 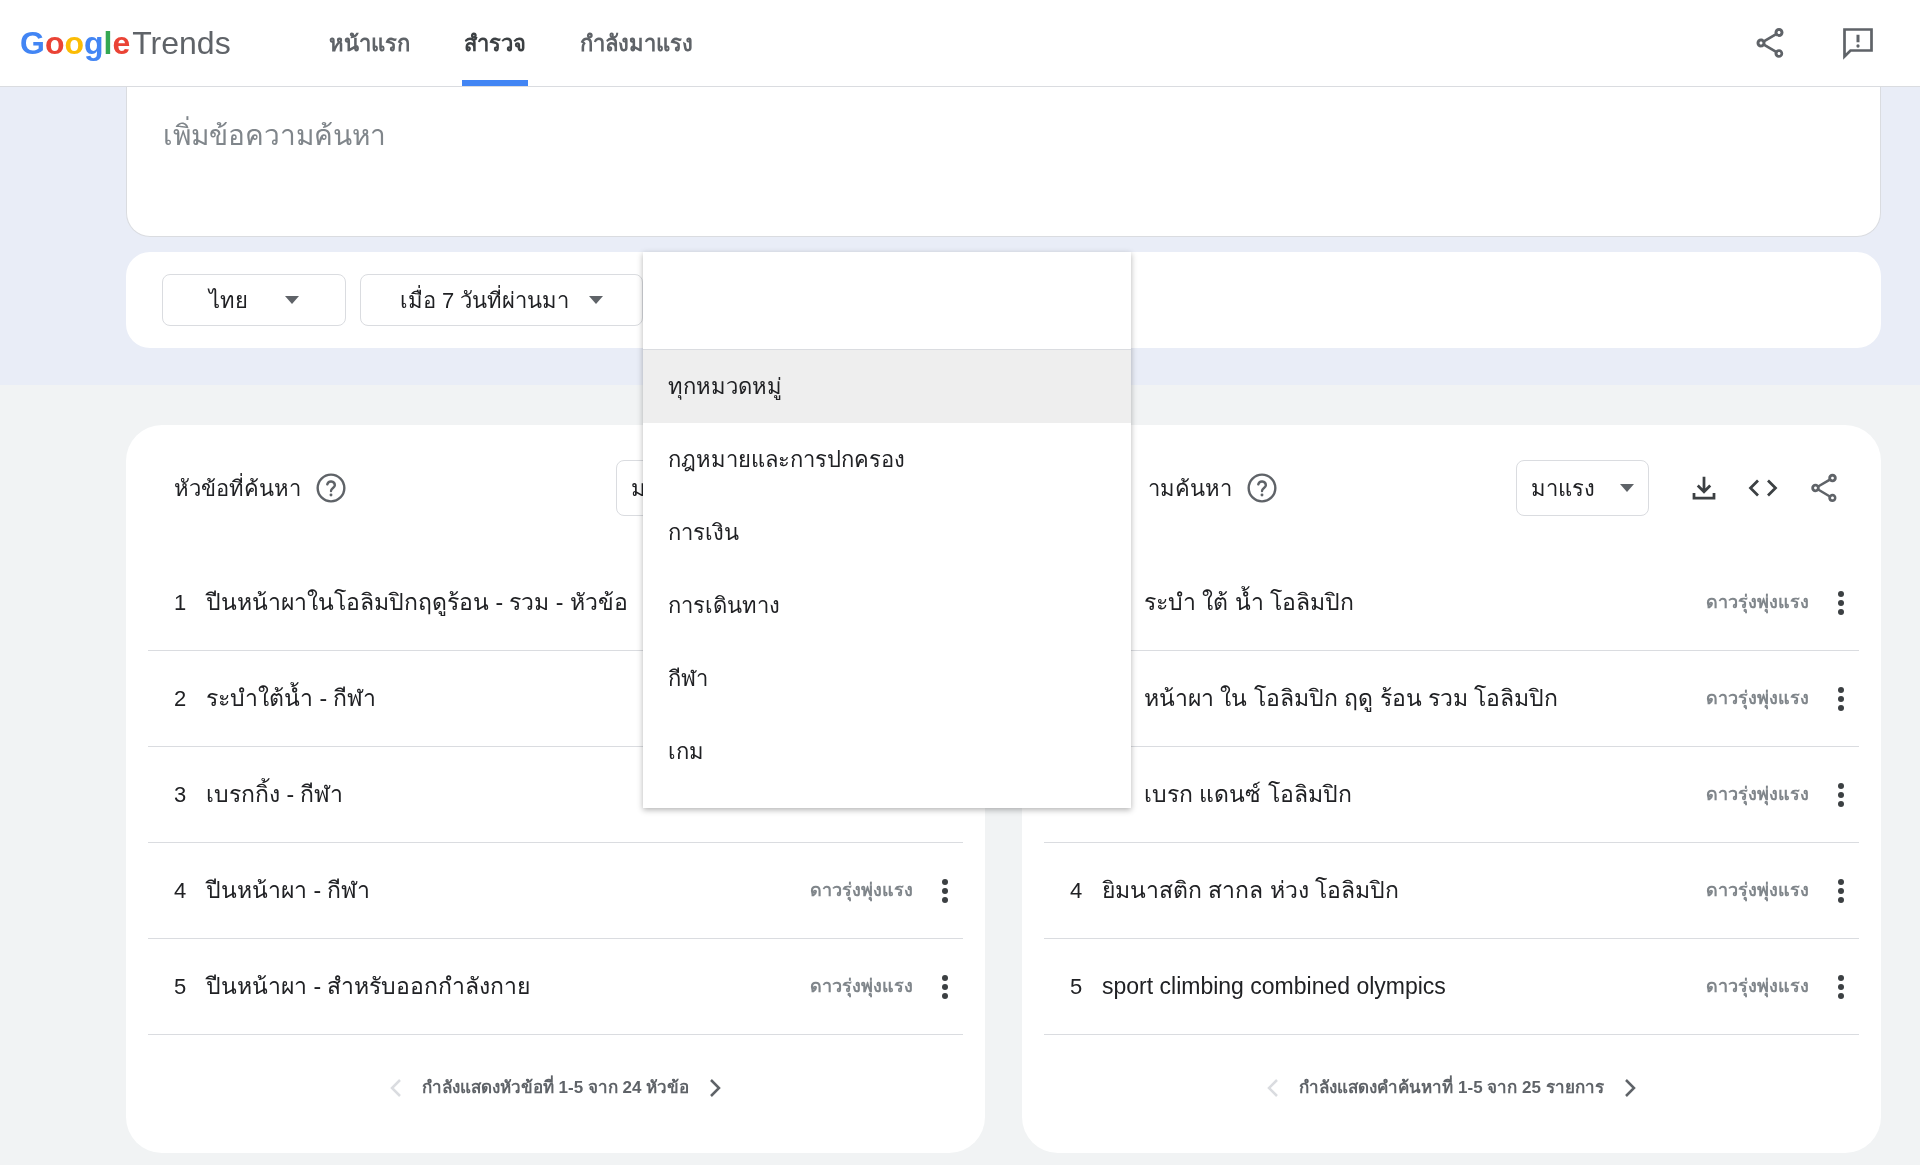 What do you see at coordinates (1451, 1088) in the screenshot?
I see `pagination-text: กำลังแสดงคำค้นหาที่ 1-5 จาก 25 รายการ` at bounding box center [1451, 1088].